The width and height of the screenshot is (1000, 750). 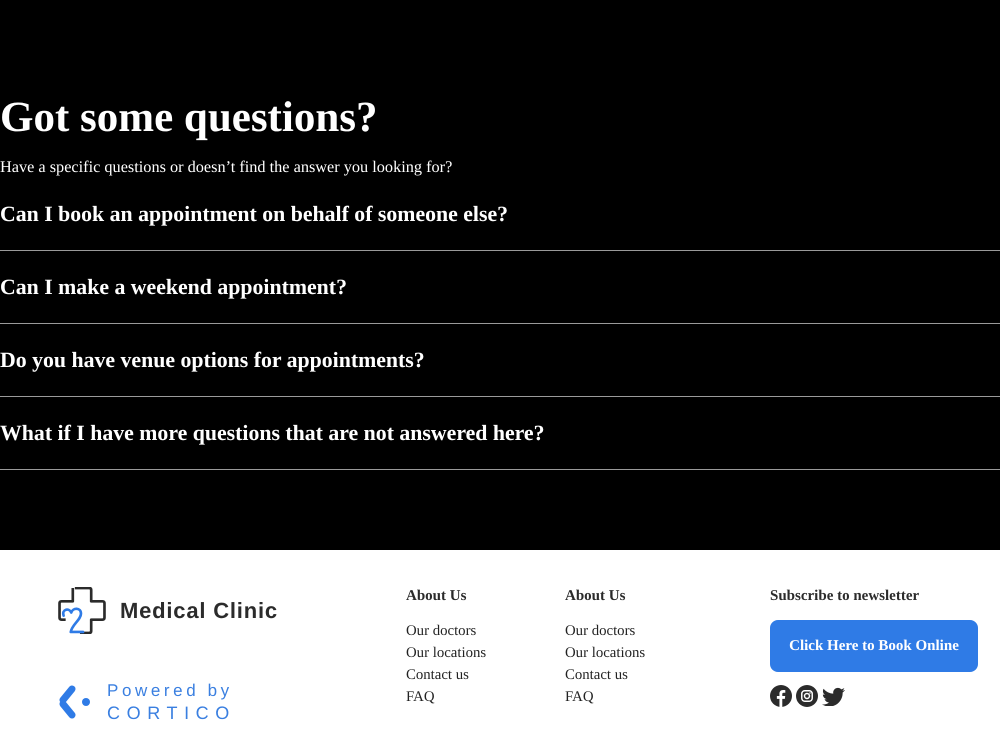 What do you see at coordinates (781, 696) in the screenshot?
I see `facebook-icon` at bounding box center [781, 696].